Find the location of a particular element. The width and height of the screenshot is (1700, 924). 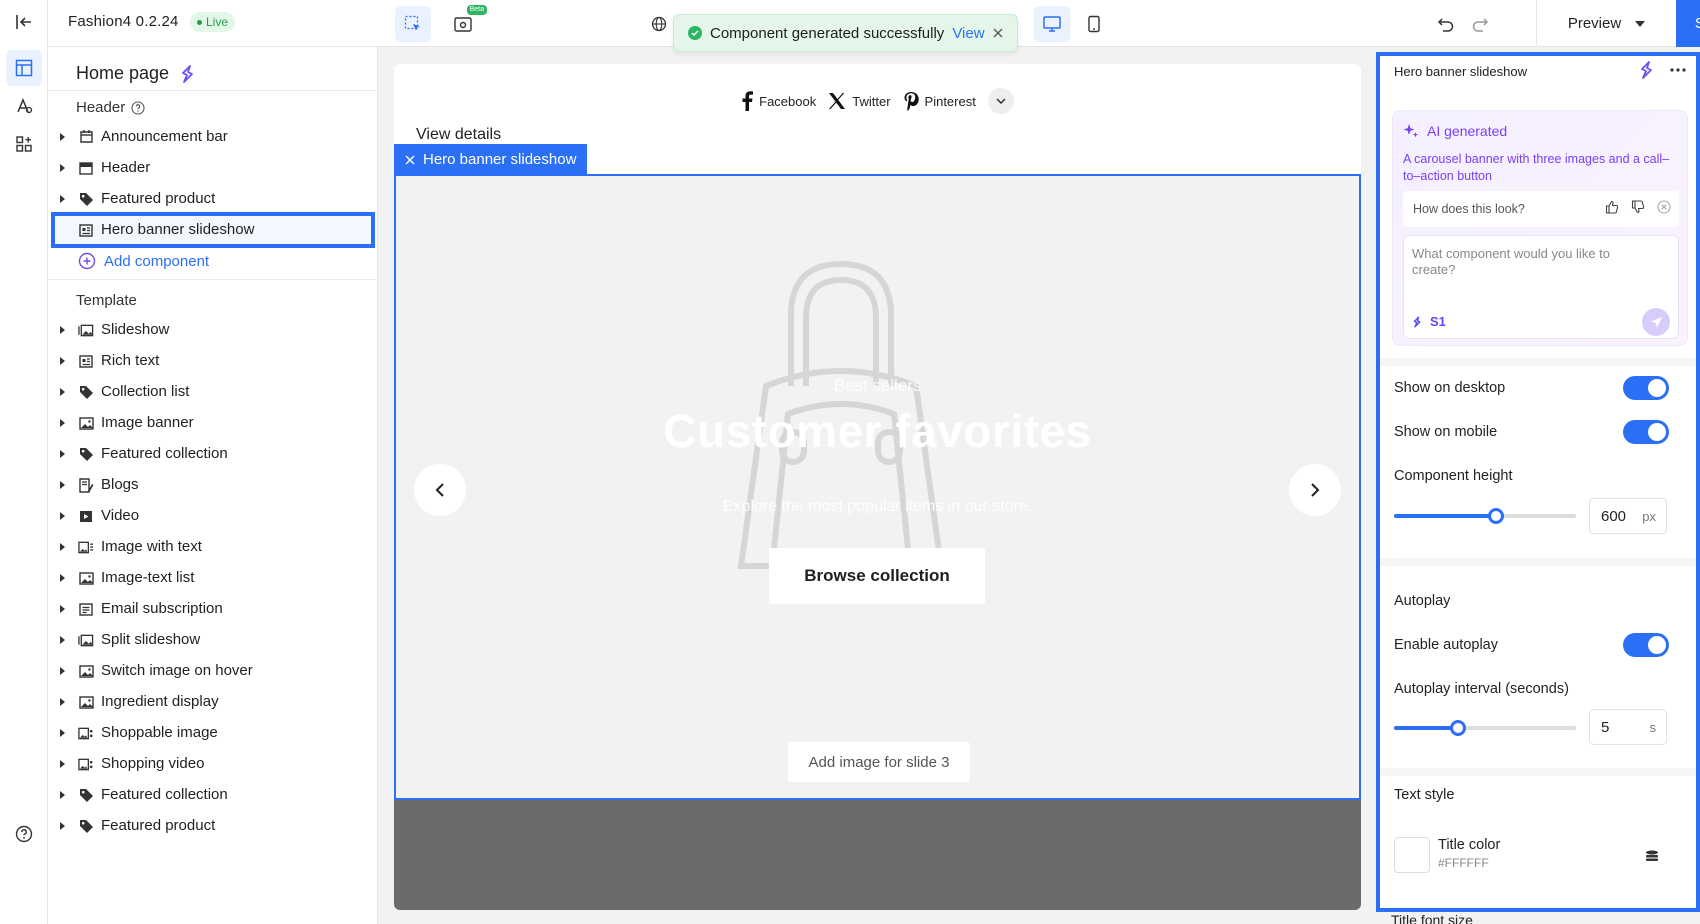

view-details-link: View details is located at coordinates (458, 135).